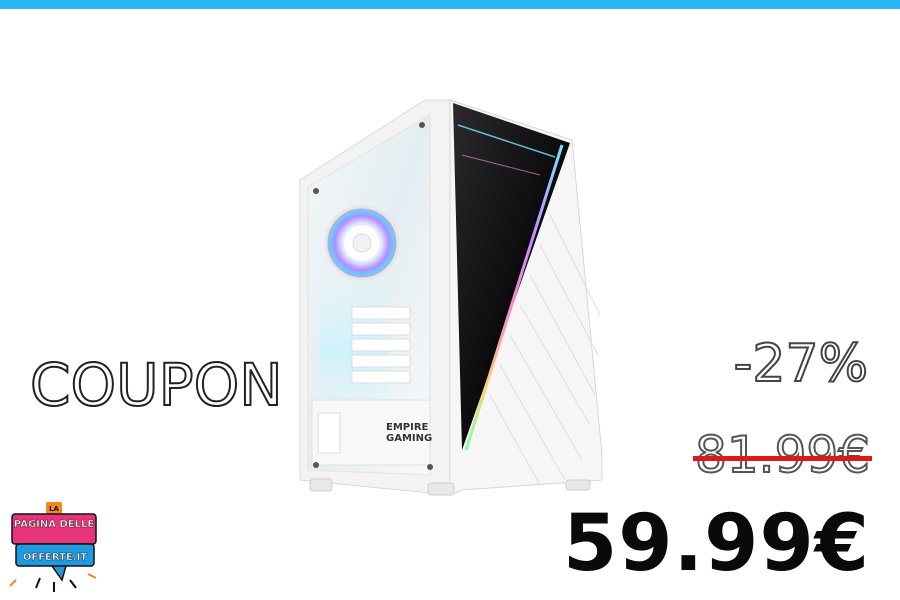 Image resolution: width=900 pixels, height=600 pixels. Describe the element at coordinates (409, 438) in the screenshot. I see `brand-line2: GAMING` at that location.